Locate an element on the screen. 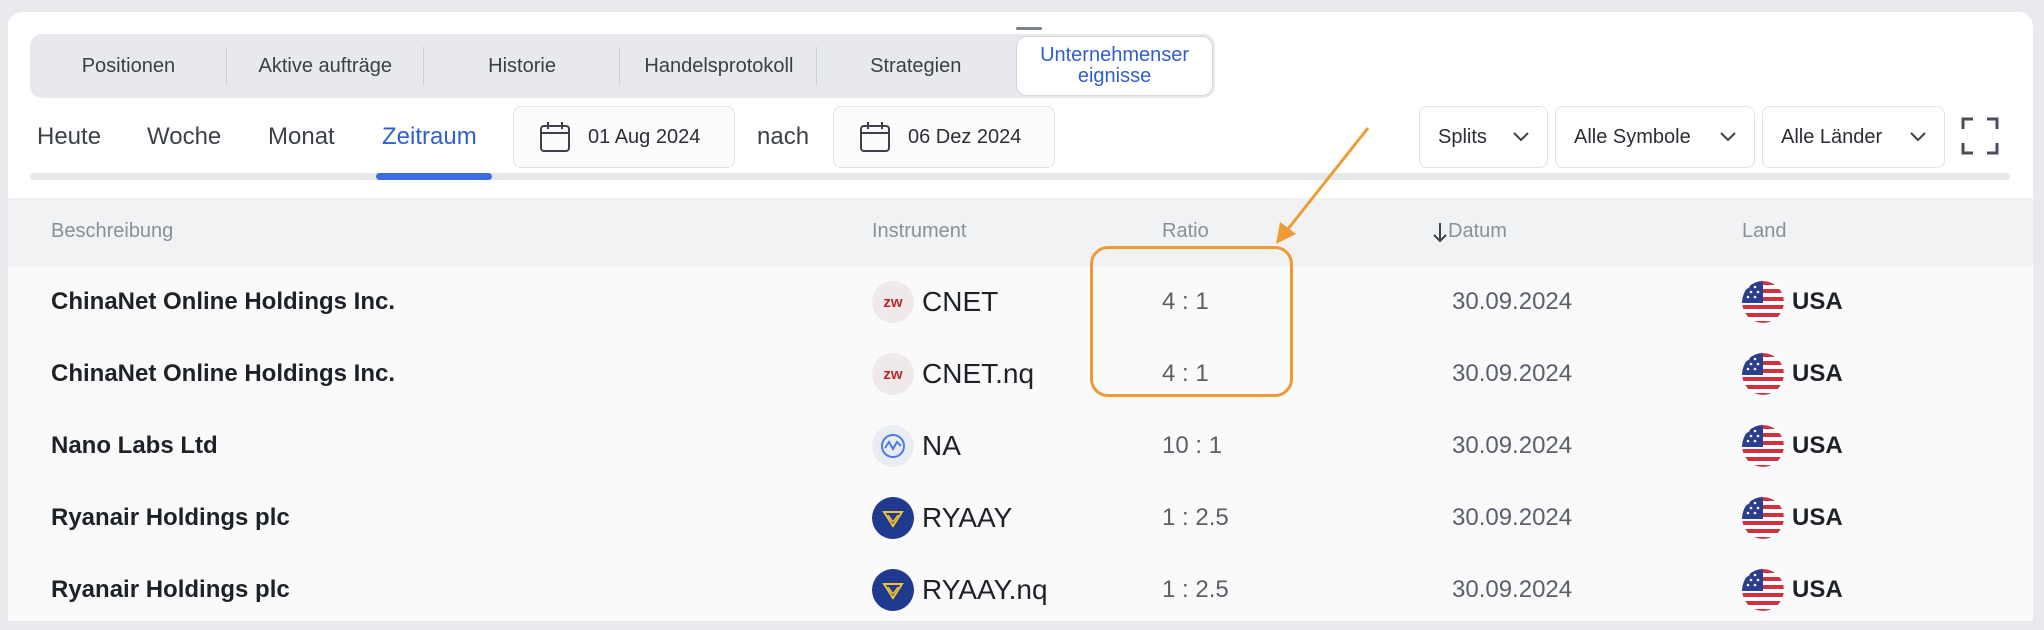 The image size is (2044, 630). instrument-symbol: NA is located at coordinates (941, 445).